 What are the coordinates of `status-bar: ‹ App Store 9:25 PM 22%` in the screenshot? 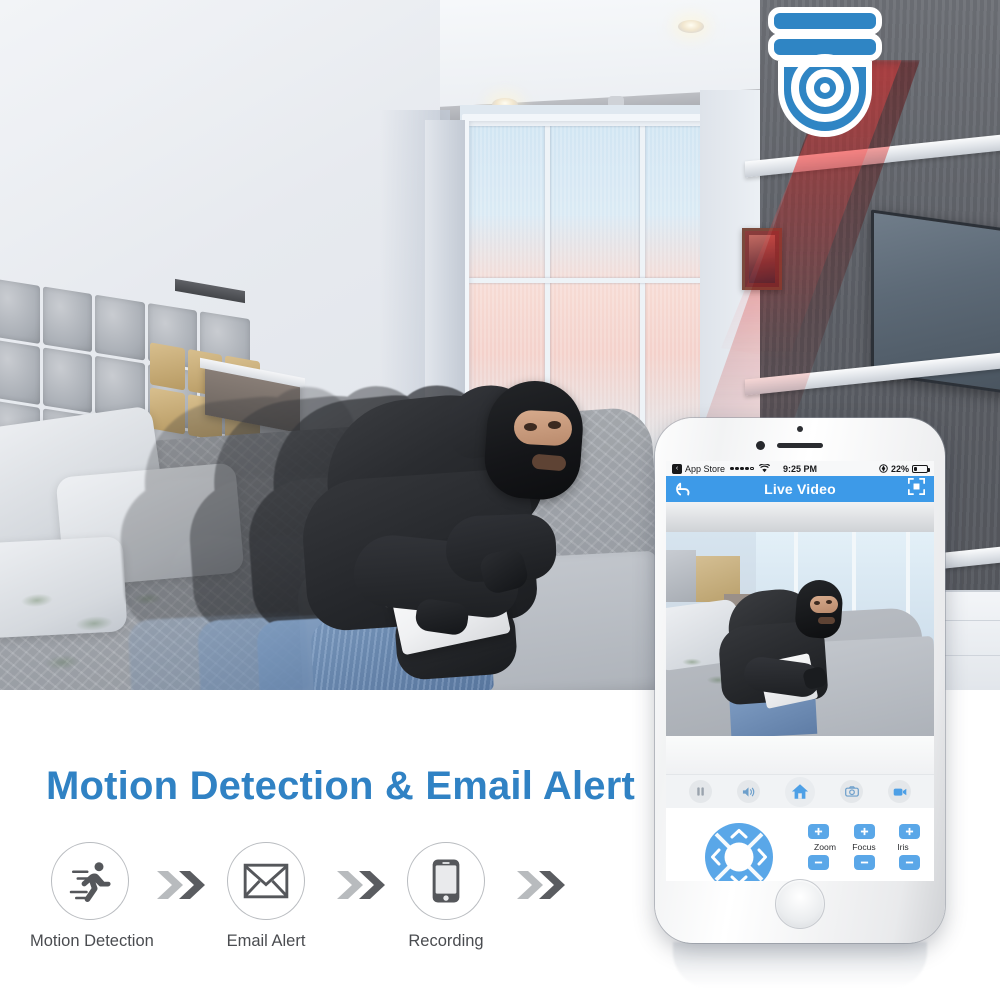 It's located at (800, 468).